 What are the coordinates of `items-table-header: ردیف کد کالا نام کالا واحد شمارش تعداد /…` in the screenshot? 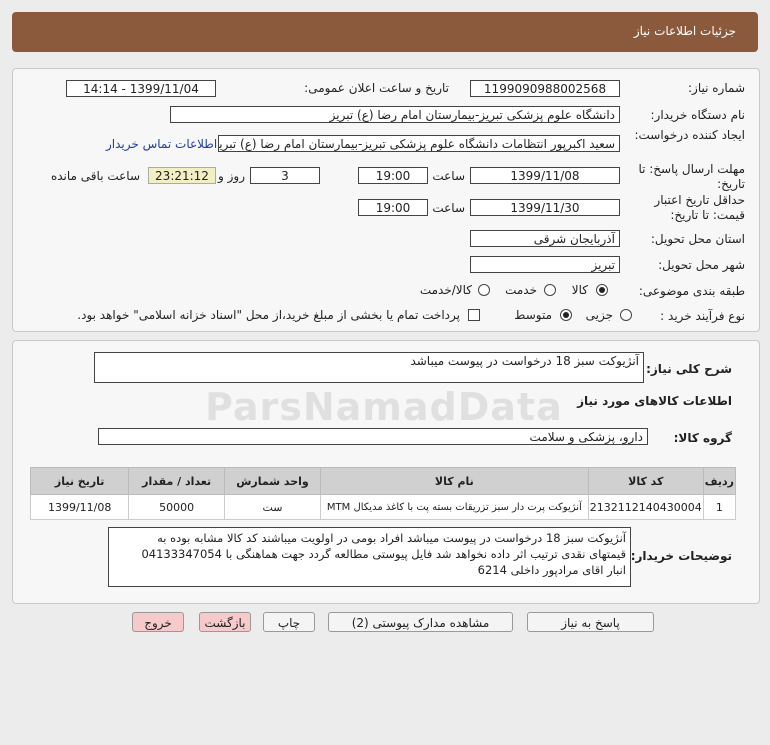 It's located at (383, 481).